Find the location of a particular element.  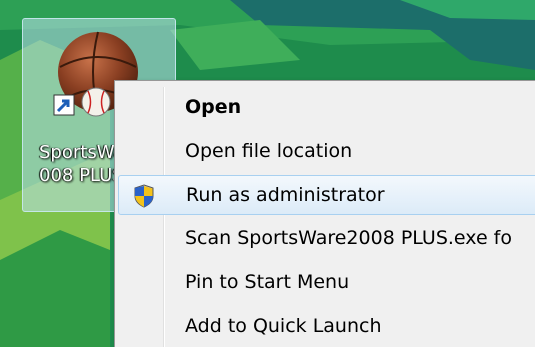

menu-item-label: Open is located at coordinates (213, 107).